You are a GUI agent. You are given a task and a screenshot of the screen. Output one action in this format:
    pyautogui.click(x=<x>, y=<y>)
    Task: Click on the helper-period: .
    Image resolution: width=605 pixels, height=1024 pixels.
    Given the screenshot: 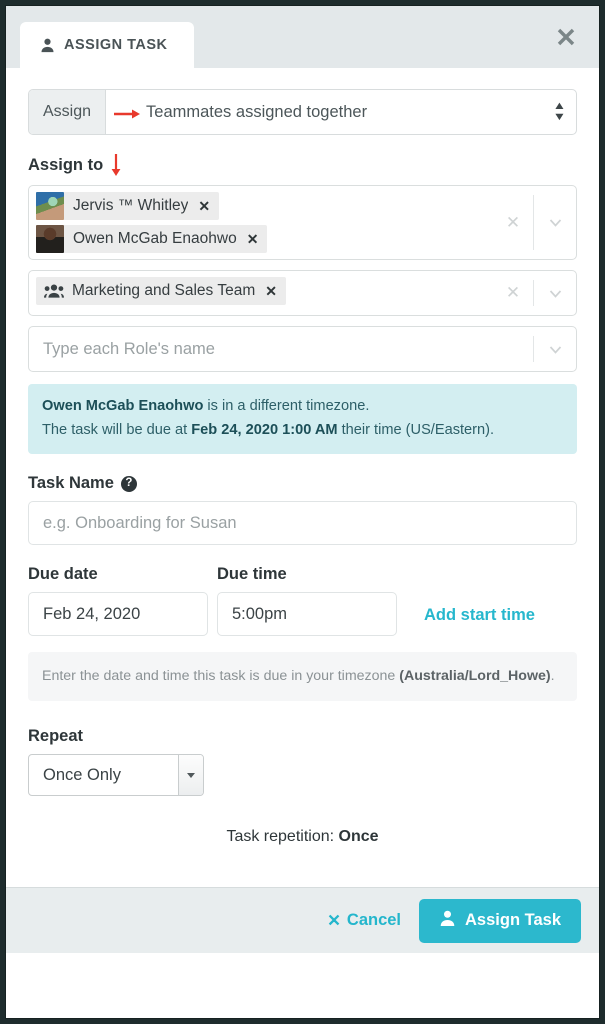 What is the action you would take?
    pyautogui.click(x=552, y=676)
    